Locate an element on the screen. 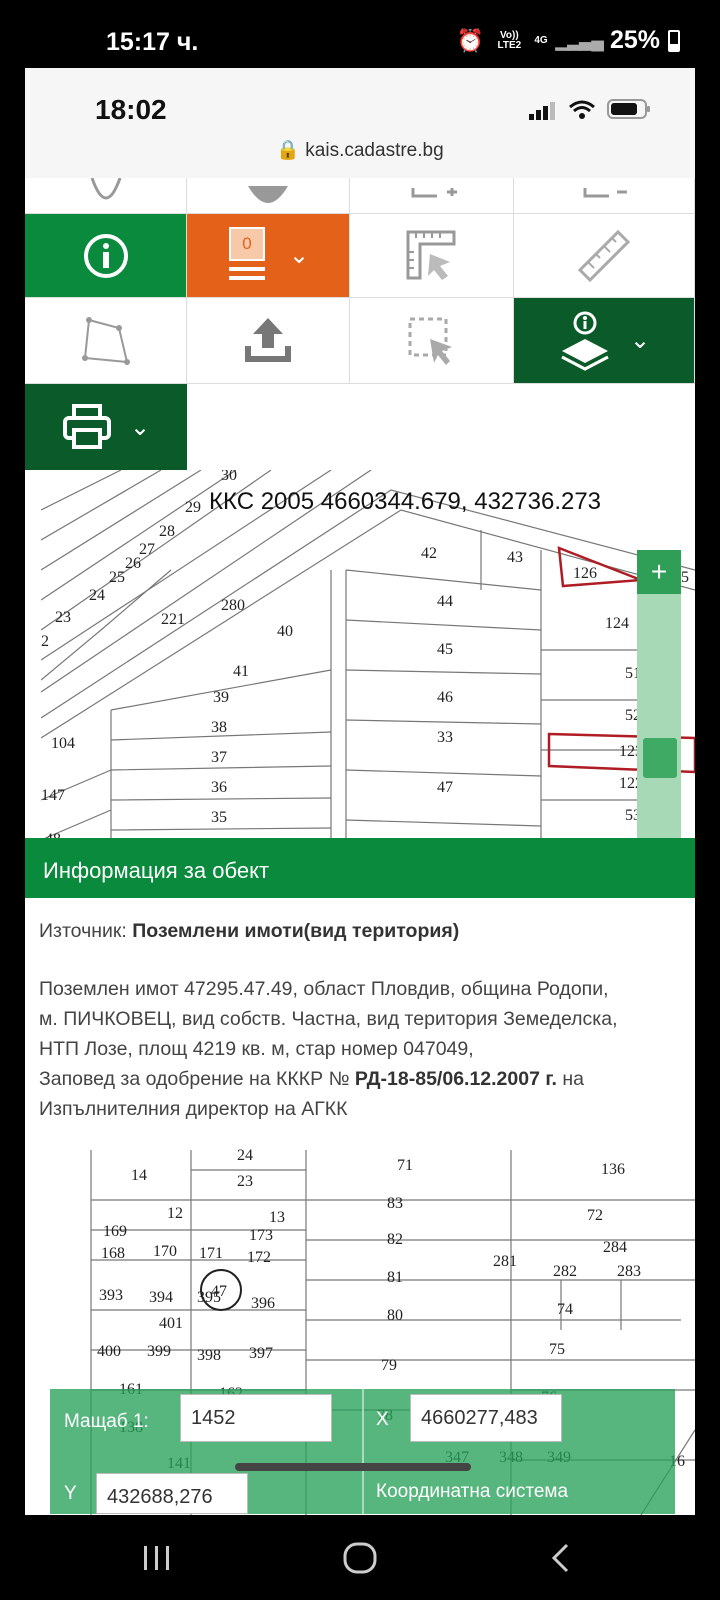 The height and width of the screenshot is (1600, 720). address-bar: 🔒 kais.cadastre.bg is located at coordinates (360, 150).